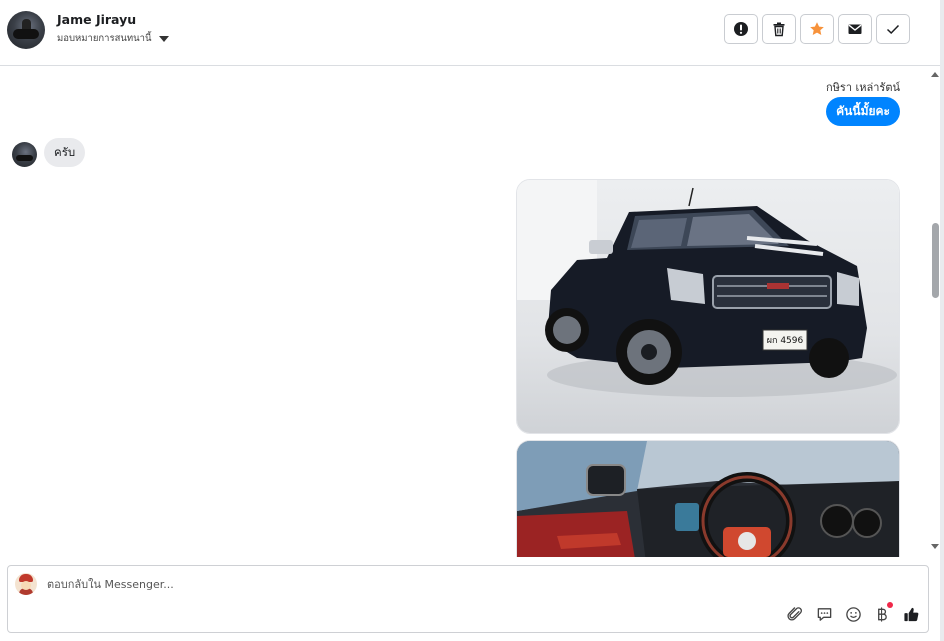 Image resolution: width=944 pixels, height=641 pixels. Describe the element at coordinates (26, 30) in the screenshot. I see `contact-avatar` at that location.